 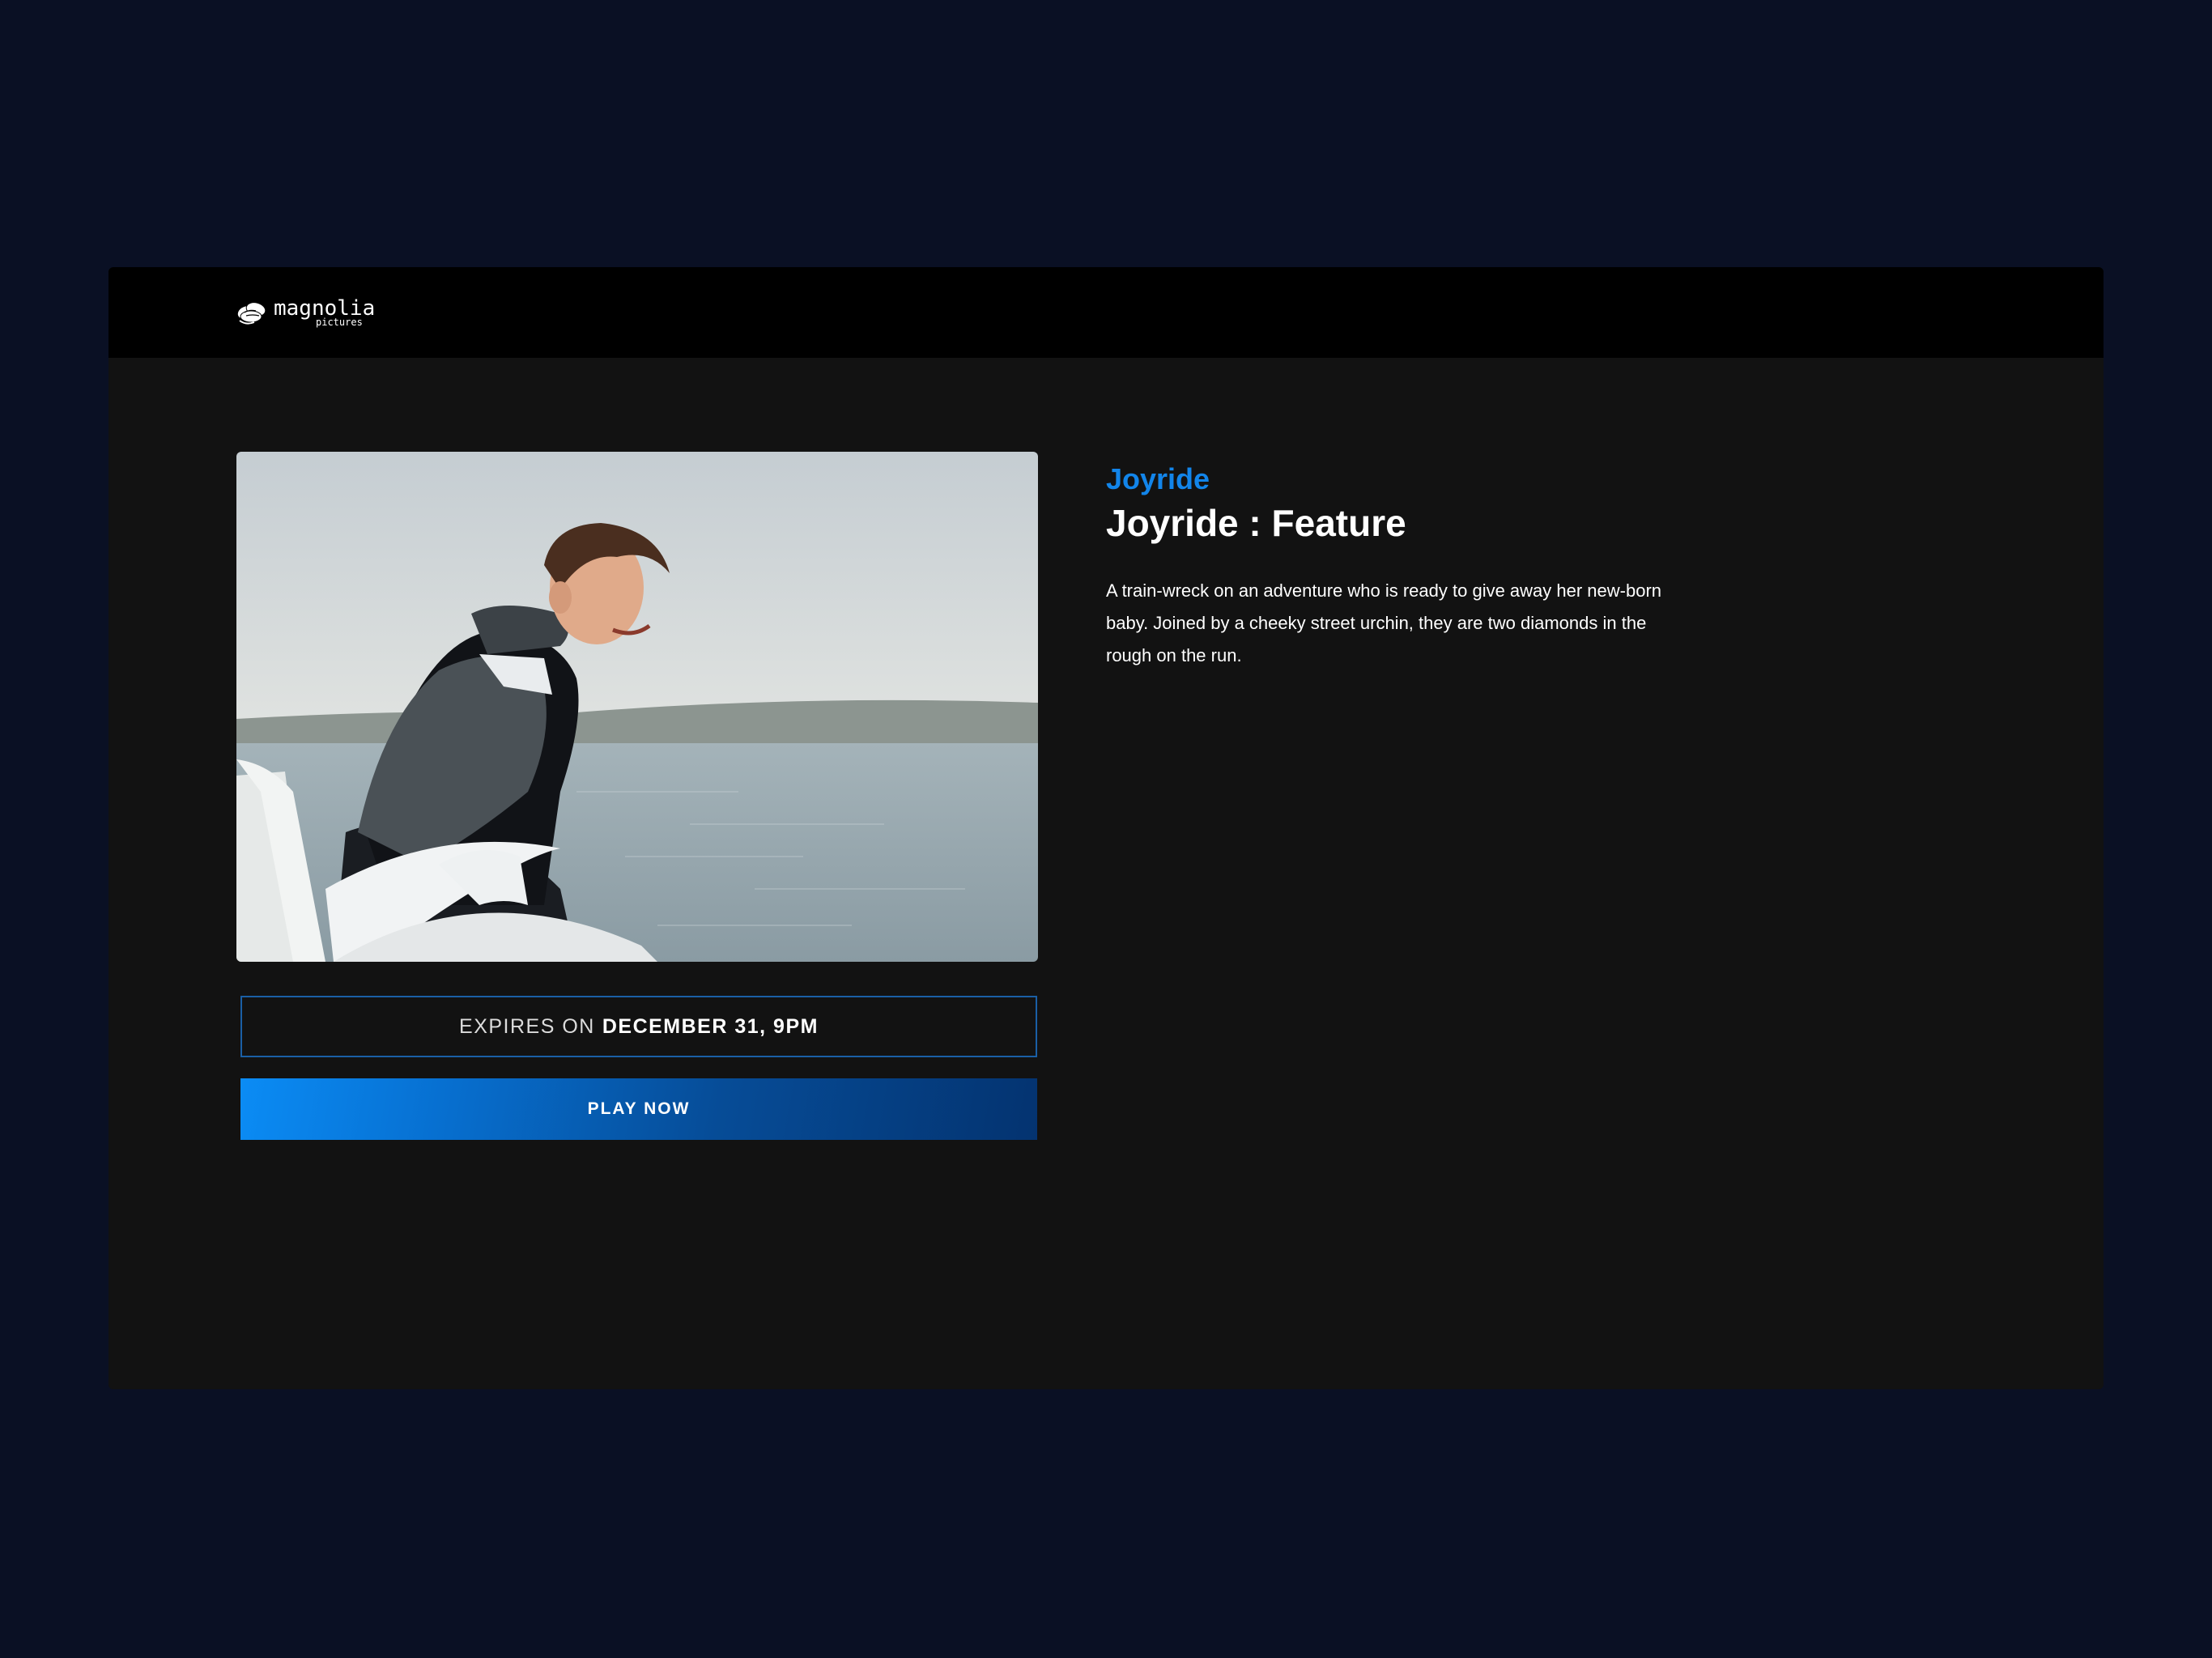 I want to click on play-now-button: PLAY NOW, so click(x=639, y=1109).